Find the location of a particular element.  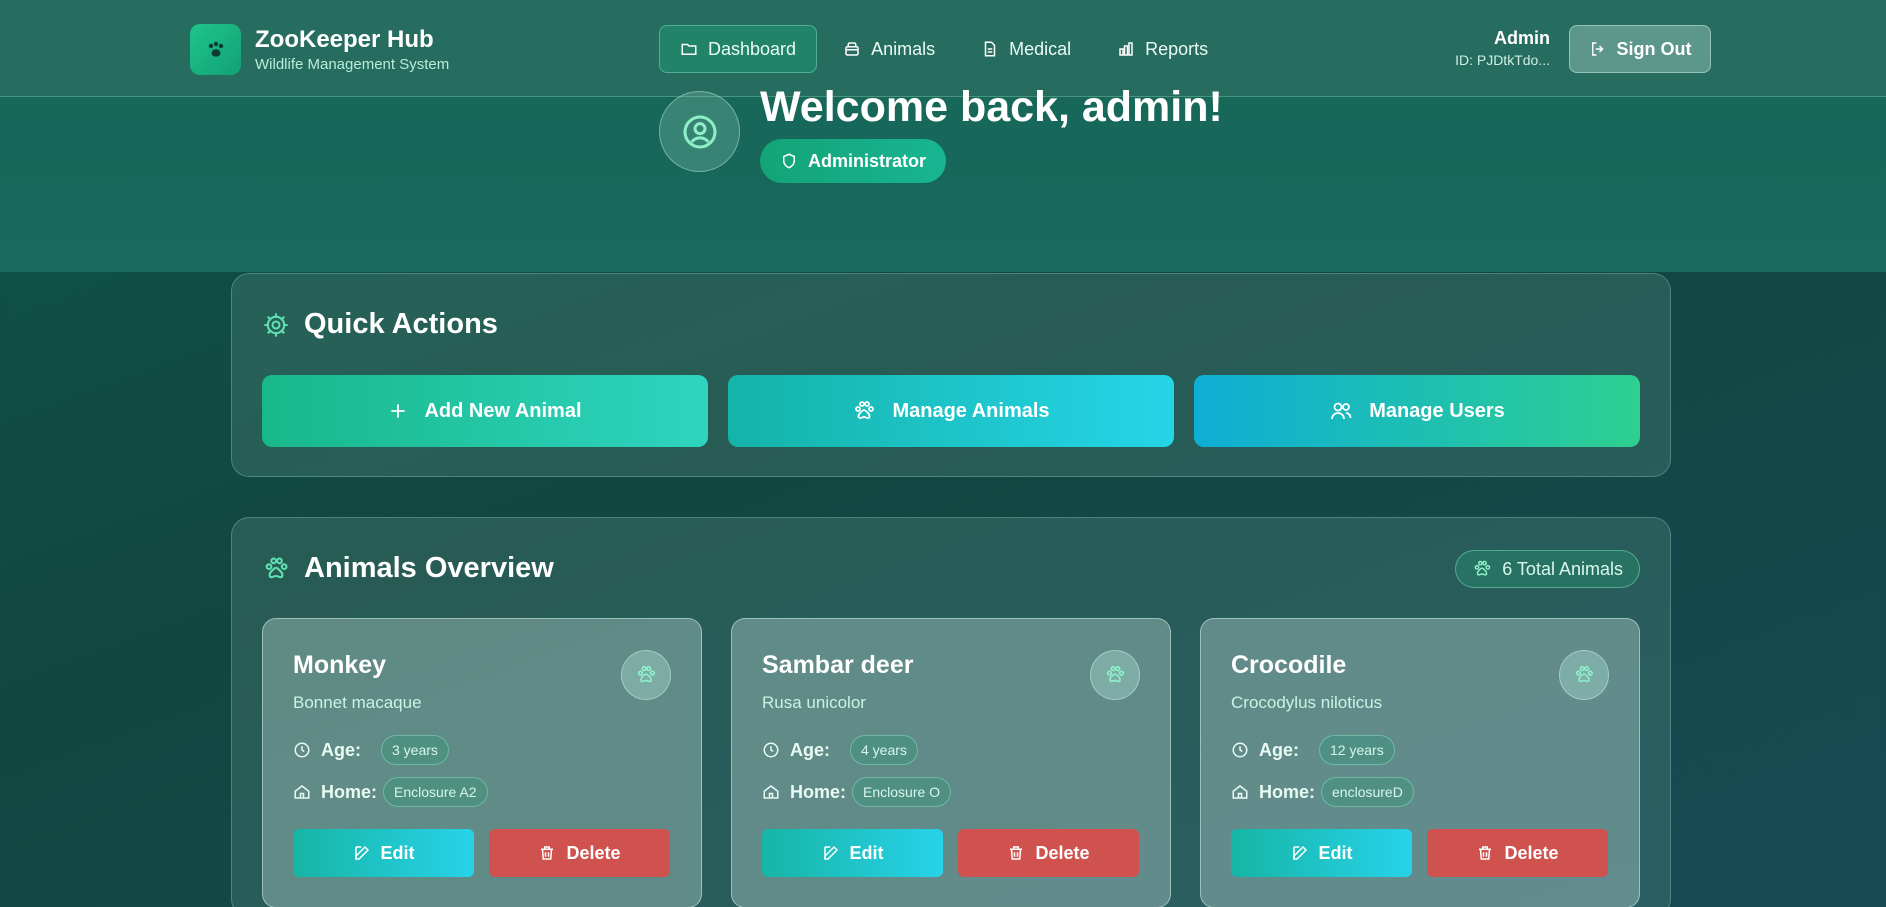

app-subtitle: Wildlife Management System is located at coordinates (352, 64).